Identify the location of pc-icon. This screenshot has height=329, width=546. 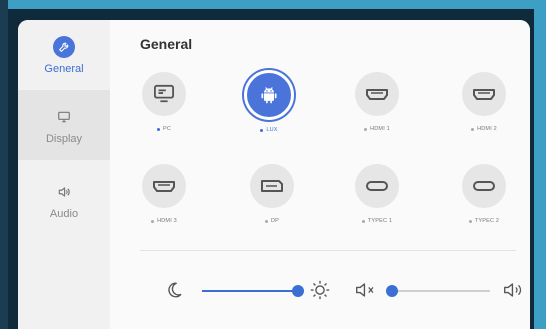
(164, 94).